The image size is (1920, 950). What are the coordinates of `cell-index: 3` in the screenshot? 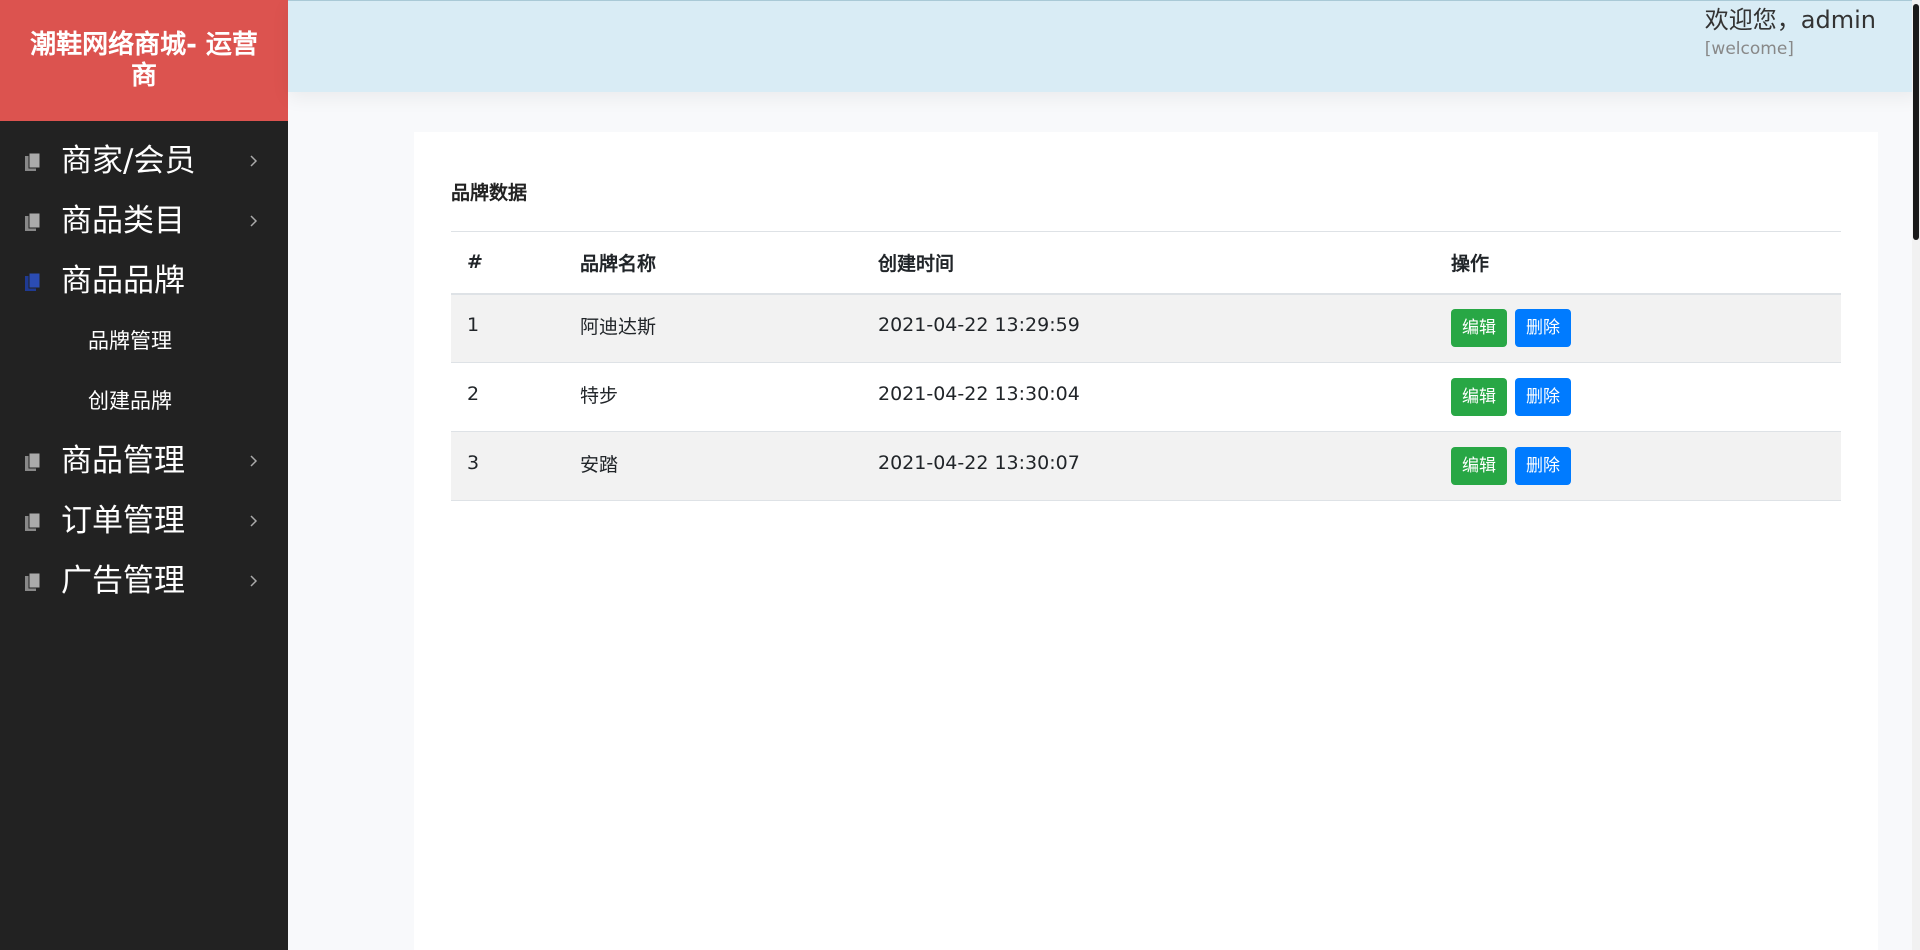 It's located at (473, 463).